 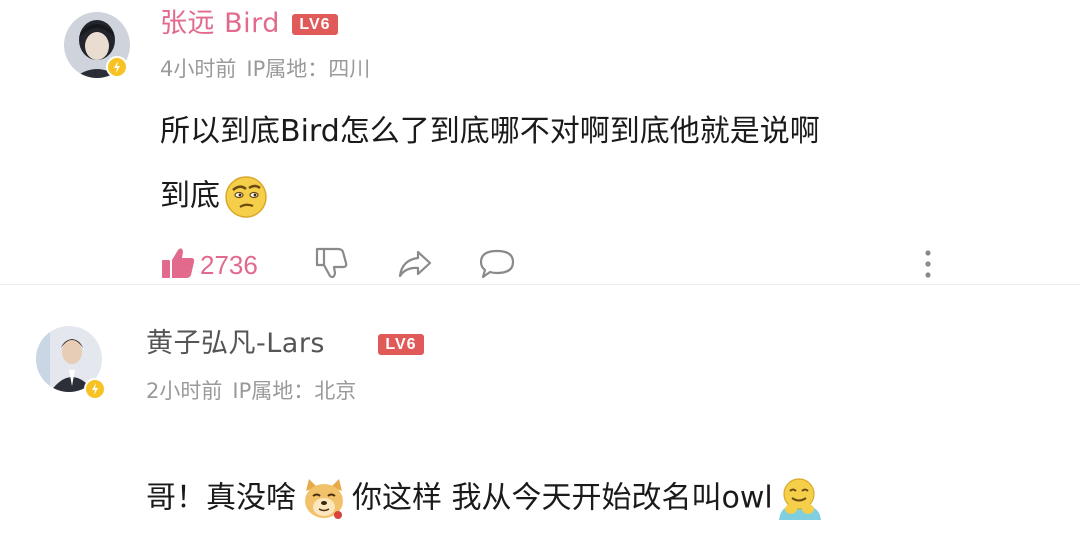 What do you see at coordinates (308, 69) in the screenshot?
I see `ip-location: IP属地：四川` at bounding box center [308, 69].